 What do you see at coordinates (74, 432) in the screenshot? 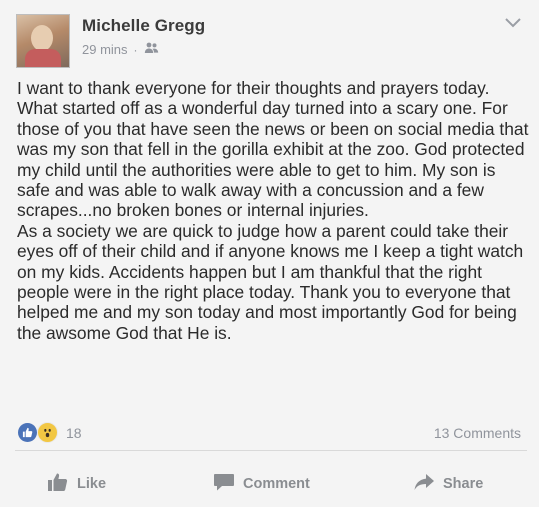
I see `reaction-count: 18` at bounding box center [74, 432].